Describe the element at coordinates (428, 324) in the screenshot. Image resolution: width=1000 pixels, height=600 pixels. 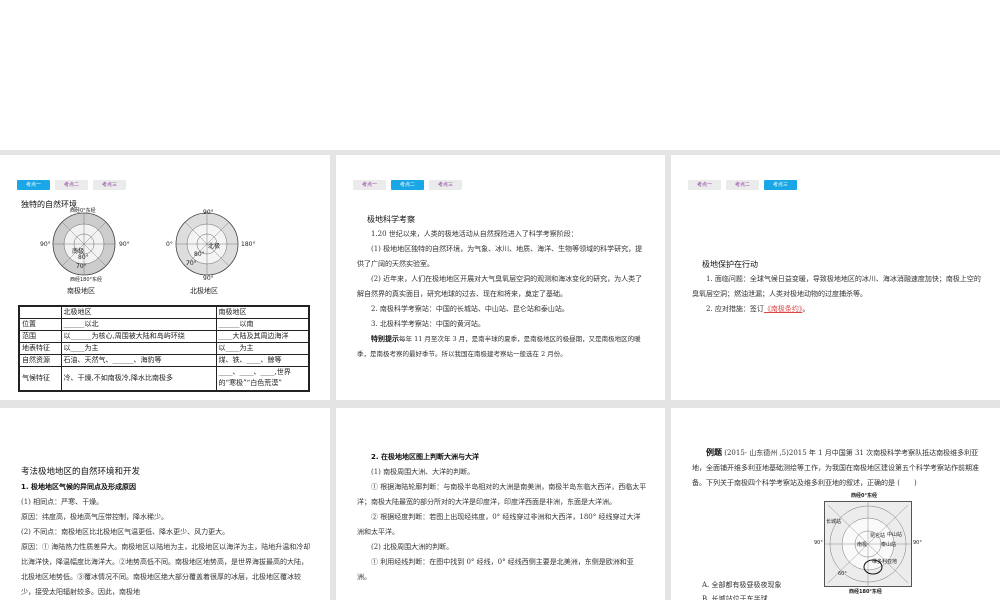
I see `paragraph: 3. 北极科学考察站：中国的黄河站。` at that location.